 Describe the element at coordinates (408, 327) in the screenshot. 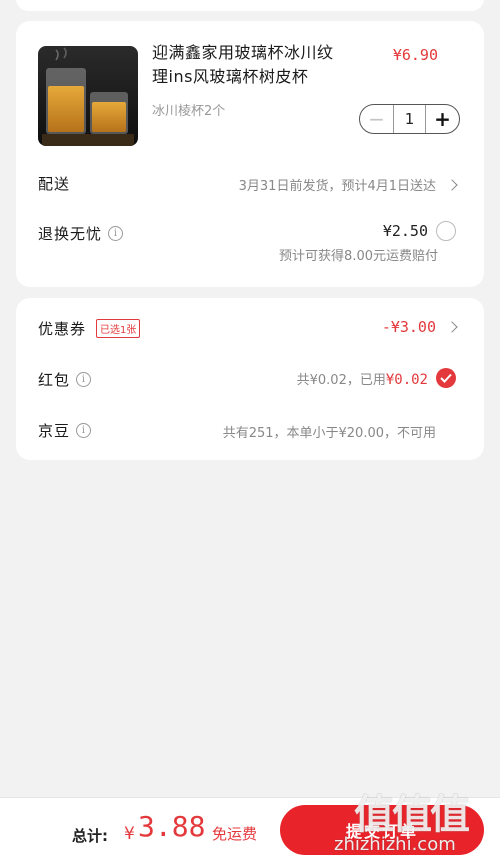

I see `coupon-value: -¥3.00` at that location.